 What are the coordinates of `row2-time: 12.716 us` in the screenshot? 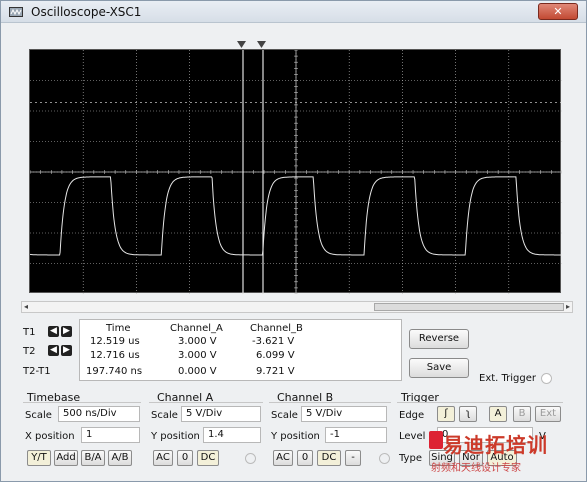 It's located at (115, 355).